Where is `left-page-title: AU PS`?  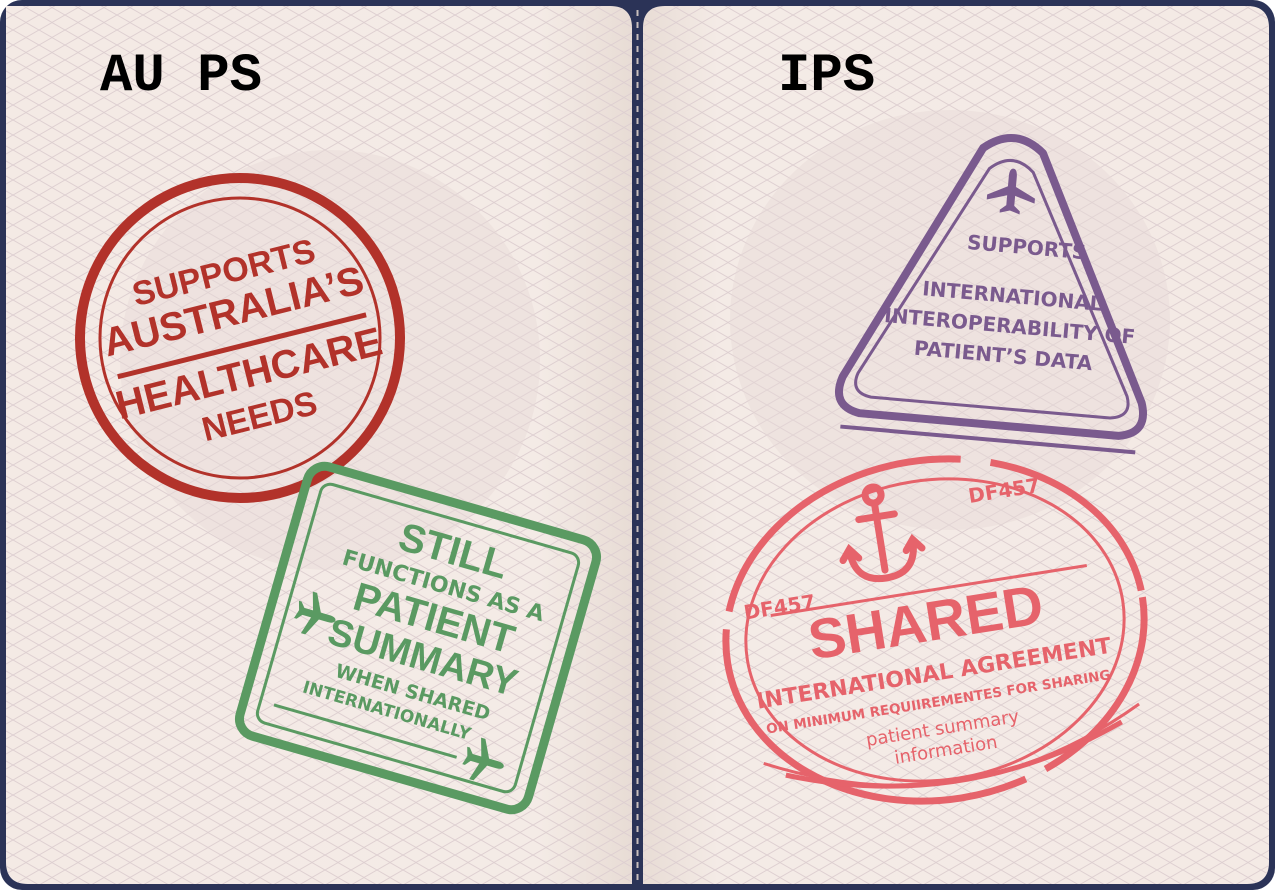
left-page-title: AU PS is located at coordinates (181, 76).